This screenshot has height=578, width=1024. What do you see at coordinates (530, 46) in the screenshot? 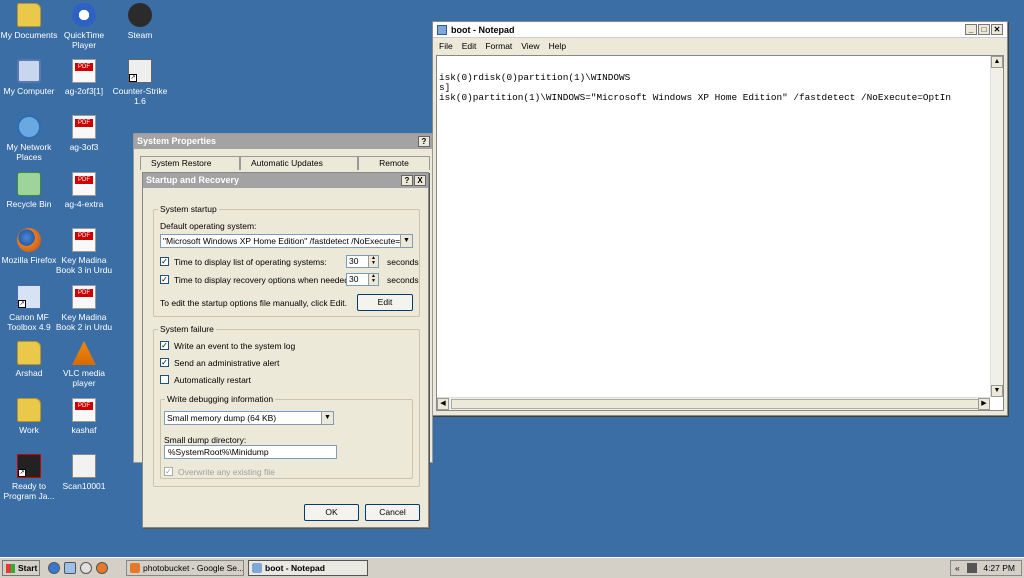
I see `menu-view: View` at bounding box center [530, 46].